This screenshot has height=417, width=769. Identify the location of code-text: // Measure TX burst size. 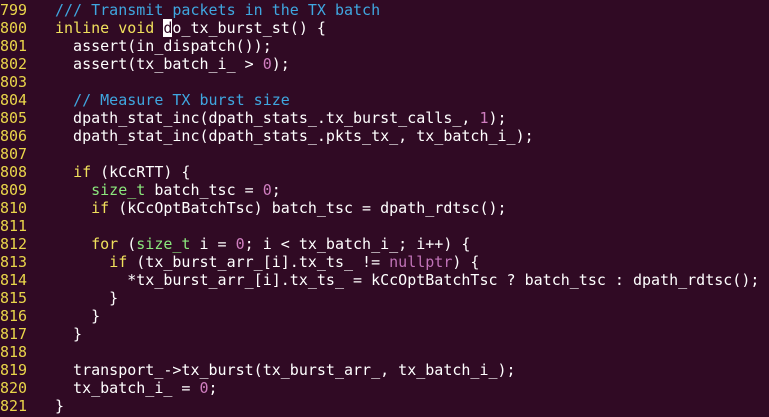
(164, 100).